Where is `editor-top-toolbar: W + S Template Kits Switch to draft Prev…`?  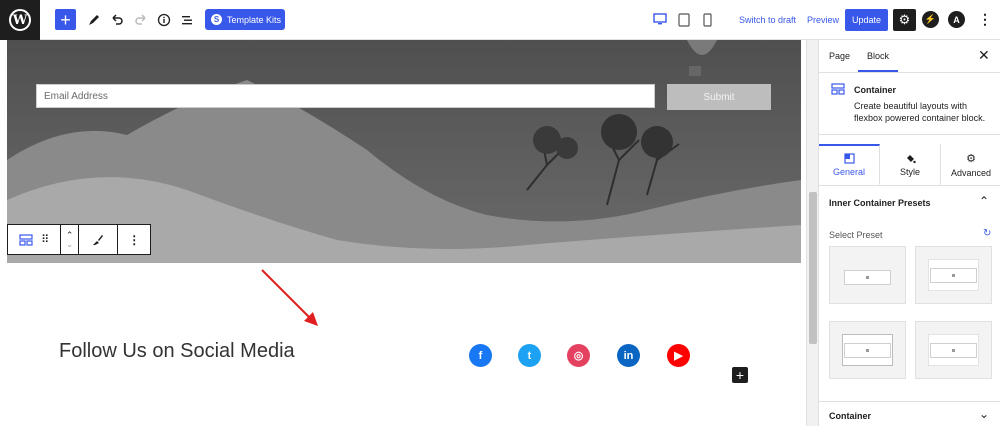
editor-top-toolbar: W + S Template Kits Switch to draft Prev… is located at coordinates (500, 20).